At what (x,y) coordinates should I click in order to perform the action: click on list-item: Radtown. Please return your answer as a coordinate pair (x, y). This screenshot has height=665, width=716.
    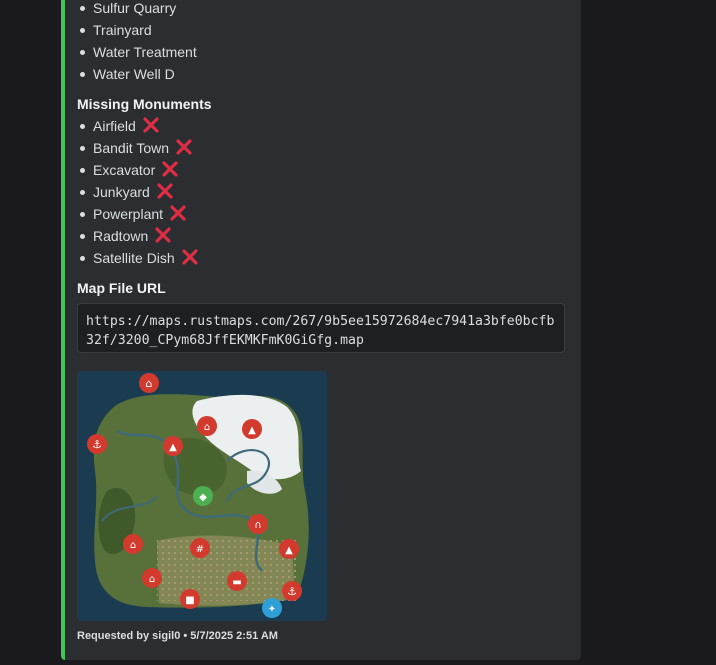
    Looking at the image, I should click on (138, 236).